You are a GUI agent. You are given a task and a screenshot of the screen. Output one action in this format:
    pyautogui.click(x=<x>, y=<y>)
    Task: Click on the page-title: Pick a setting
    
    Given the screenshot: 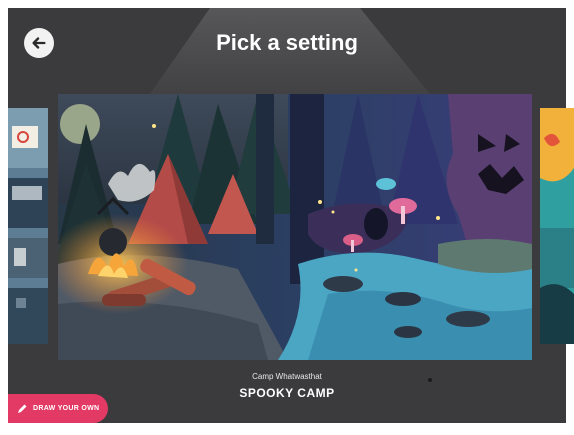 What is the action you would take?
    pyautogui.click(x=287, y=42)
    